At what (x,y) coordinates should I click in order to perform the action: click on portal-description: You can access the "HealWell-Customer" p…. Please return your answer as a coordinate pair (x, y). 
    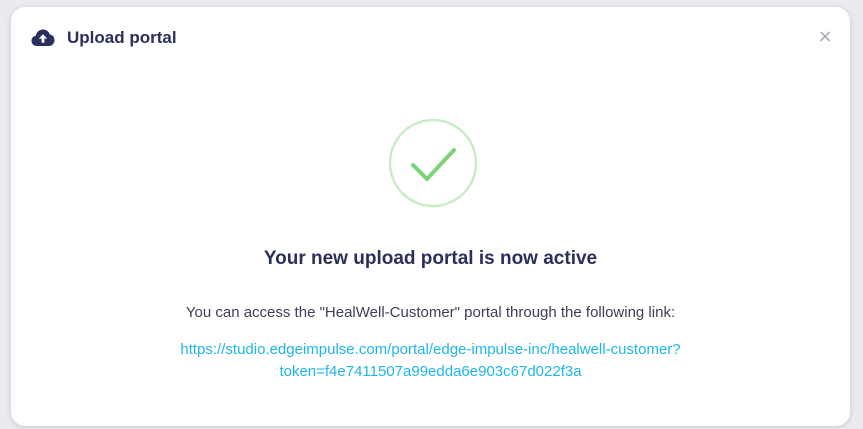
    Looking at the image, I should click on (430, 312).